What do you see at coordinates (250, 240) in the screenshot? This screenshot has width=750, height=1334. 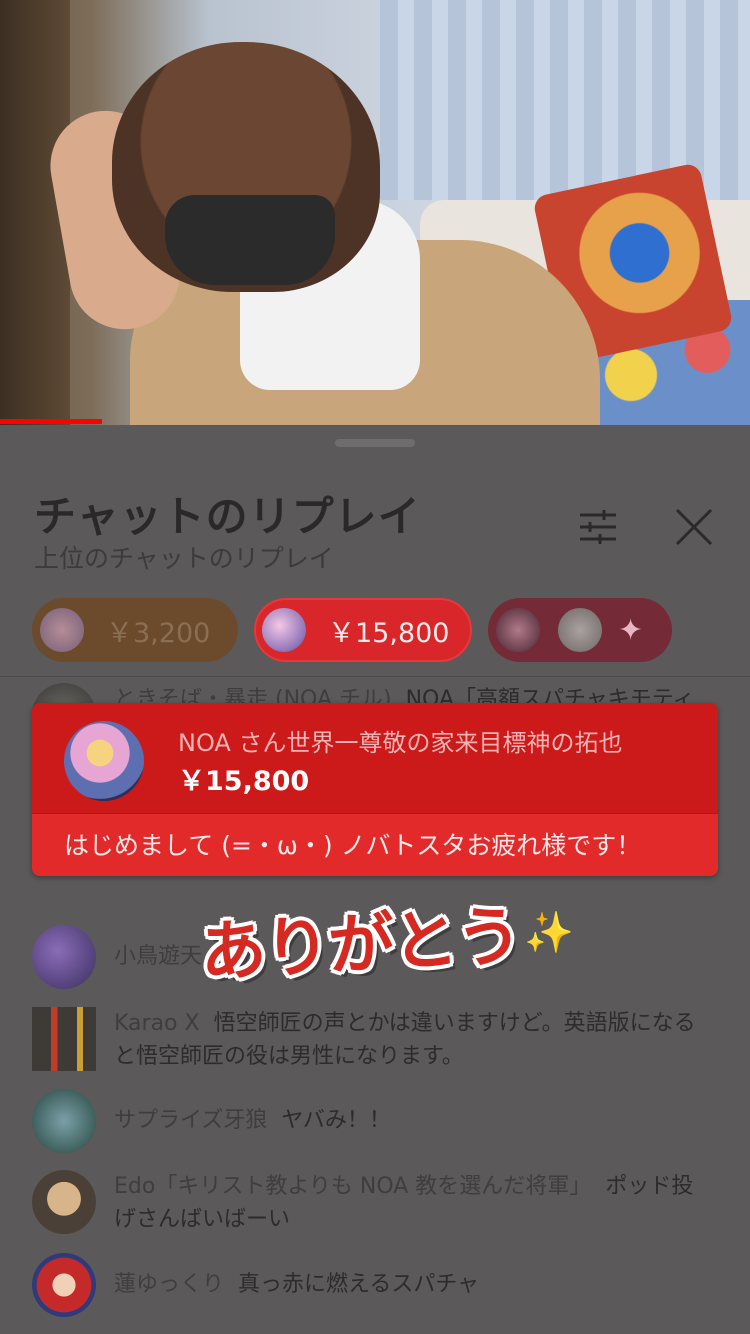 I see `face-mask` at bounding box center [250, 240].